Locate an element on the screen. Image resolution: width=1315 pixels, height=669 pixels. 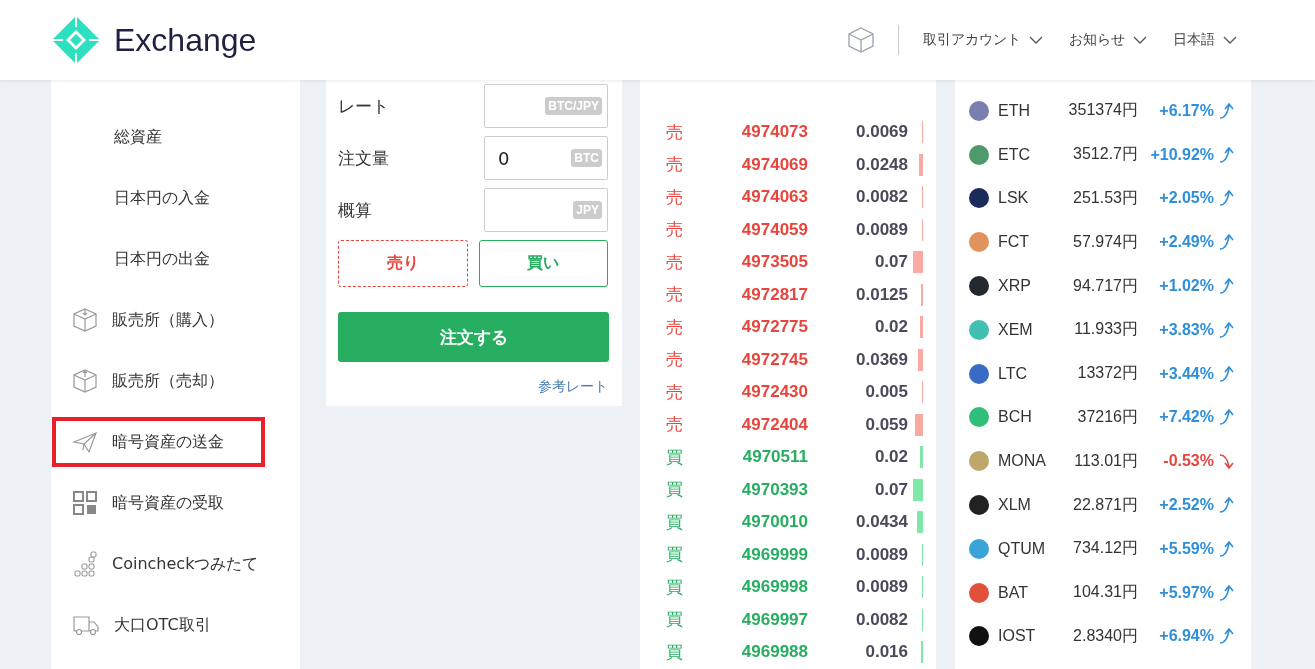
price-change: +1.02% is located at coordinates (1186, 286).